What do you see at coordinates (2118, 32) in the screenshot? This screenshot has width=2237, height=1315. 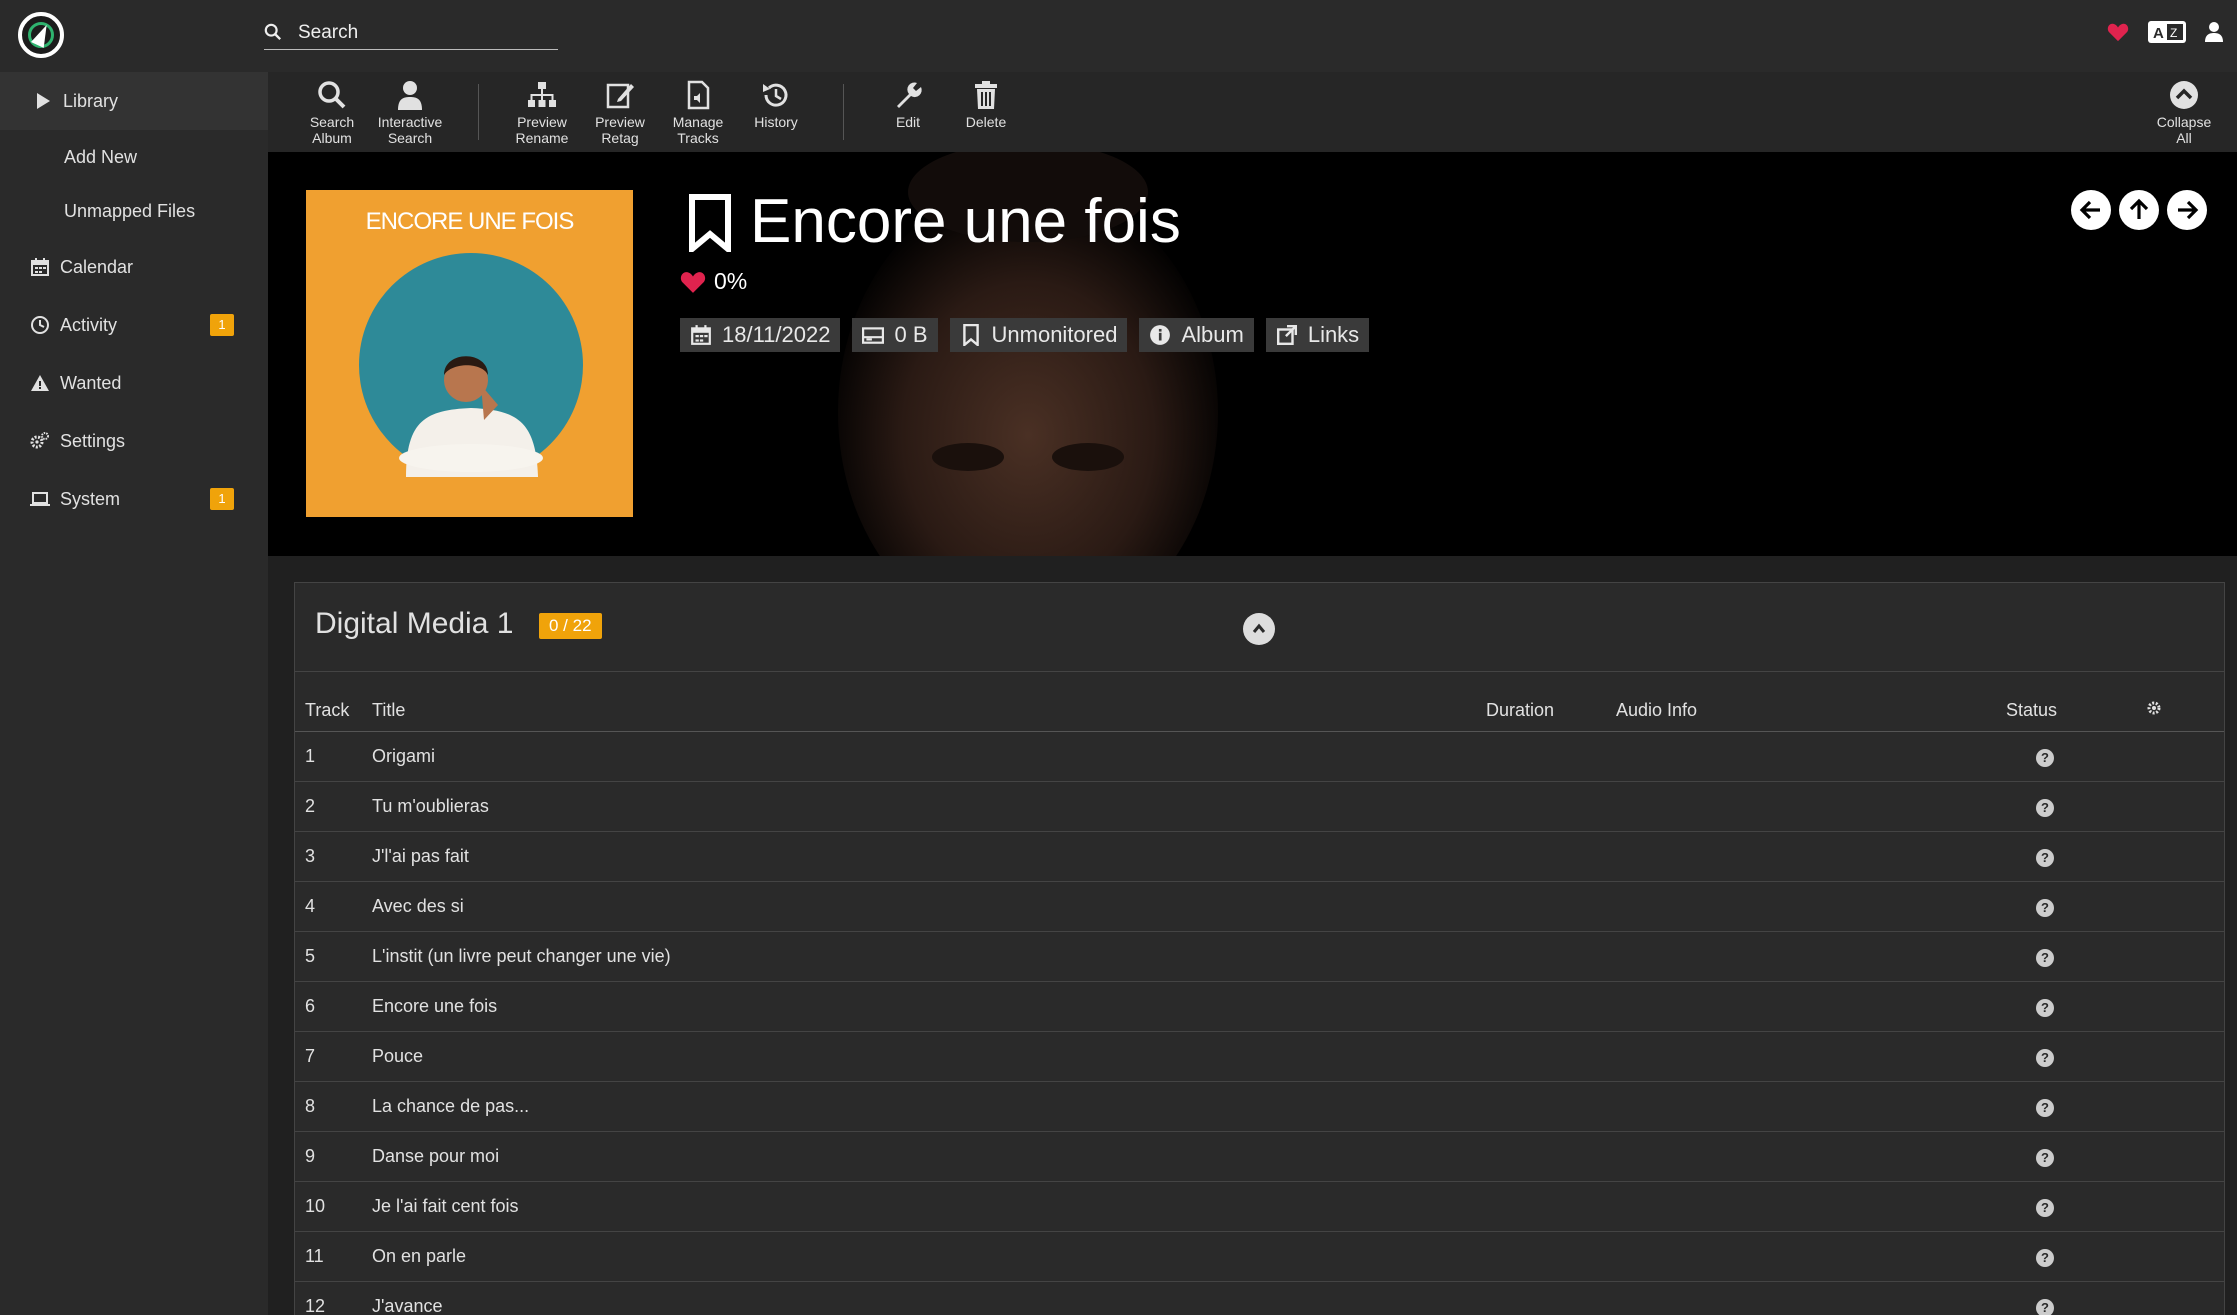 I see `donate-heart-icon` at bounding box center [2118, 32].